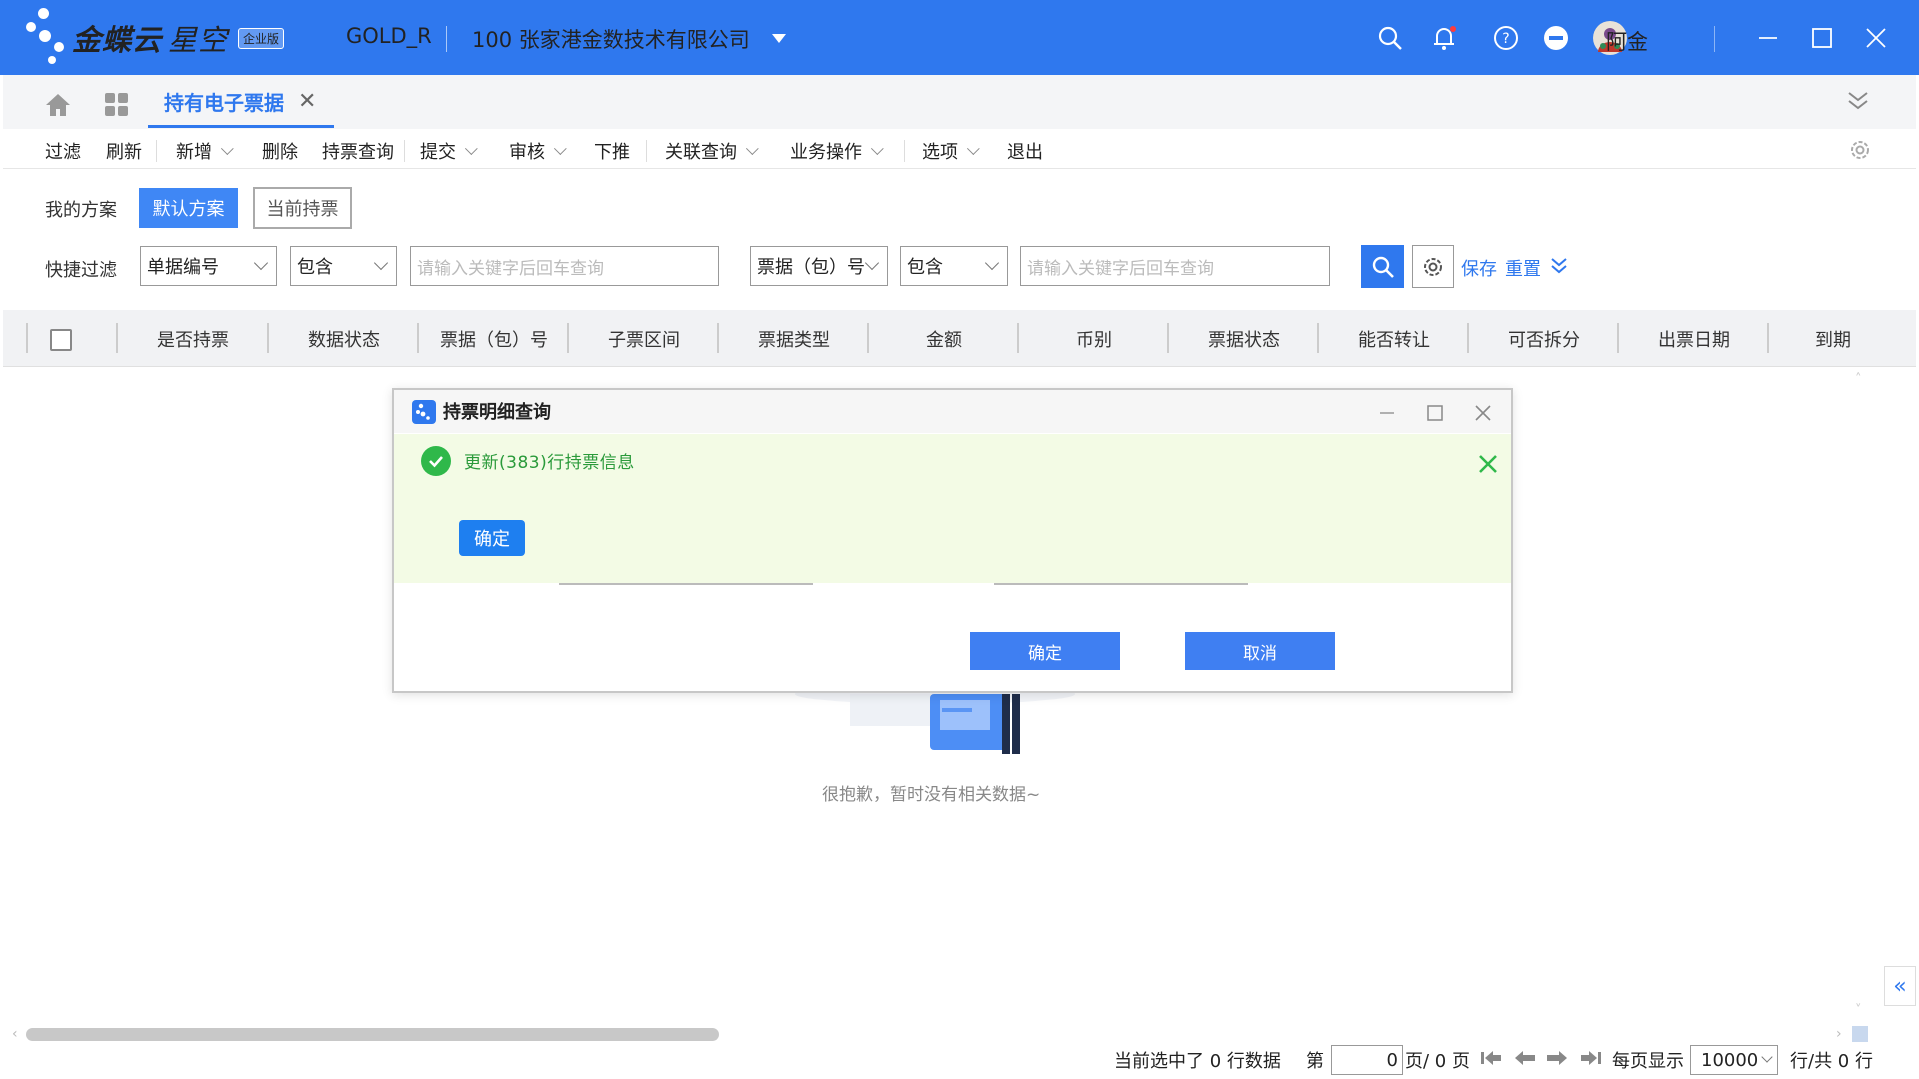 This screenshot has width=1919, height=1079. I want to click on filter-button: 过滤, so click(63, 151).